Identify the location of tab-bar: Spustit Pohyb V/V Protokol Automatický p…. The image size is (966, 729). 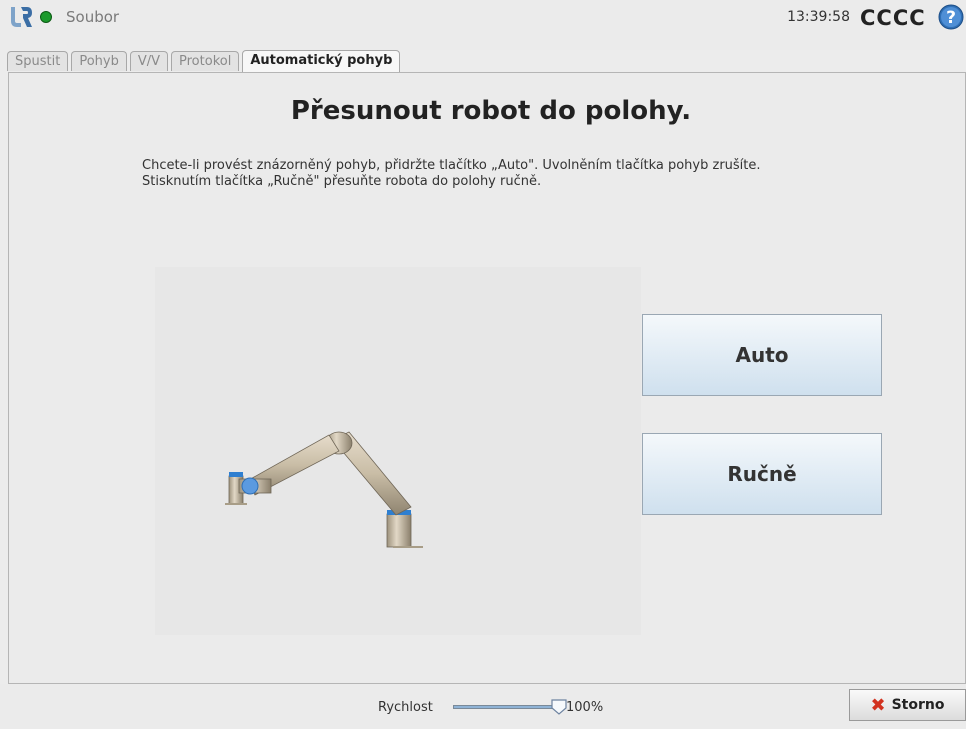
(205, 61).